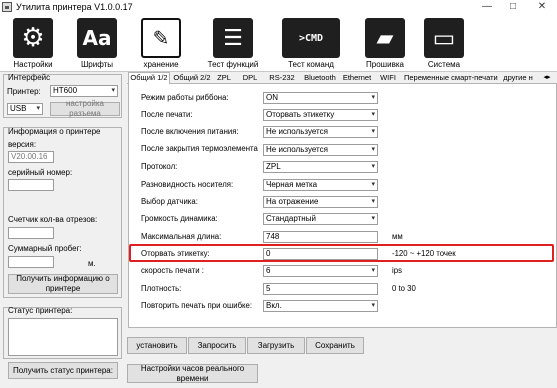 The width and height of the screenshot is (557, 388). What do you see at coordinates (7, 7) in the screenshot?
I see `printer-app-icon` at bounding box center [7, 7].